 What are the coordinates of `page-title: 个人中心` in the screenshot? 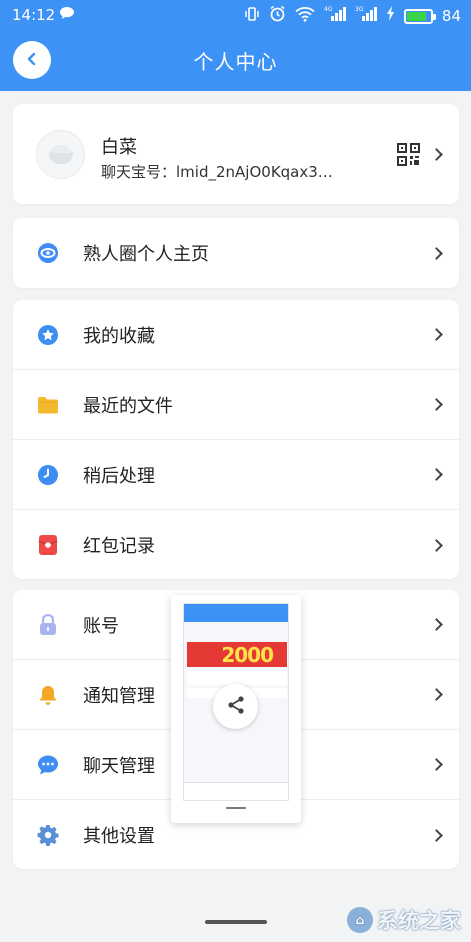 It's located at (235, 62).